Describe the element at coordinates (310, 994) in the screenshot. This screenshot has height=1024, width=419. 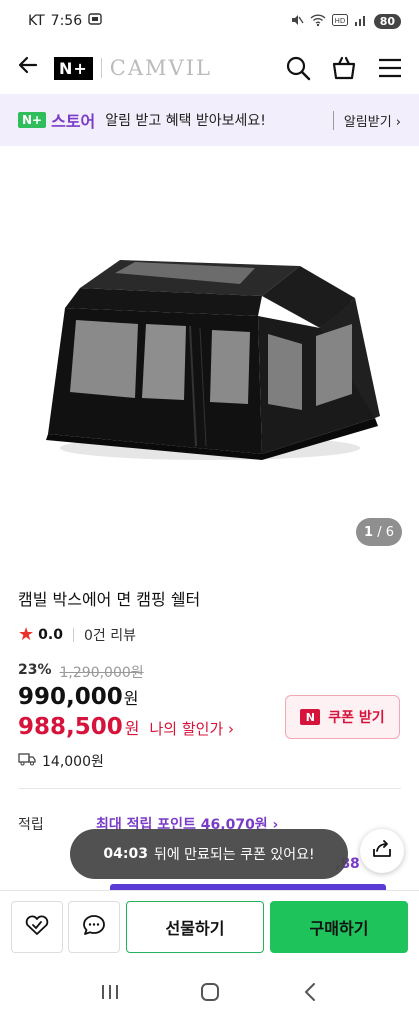
I see `back-icon` at that location.